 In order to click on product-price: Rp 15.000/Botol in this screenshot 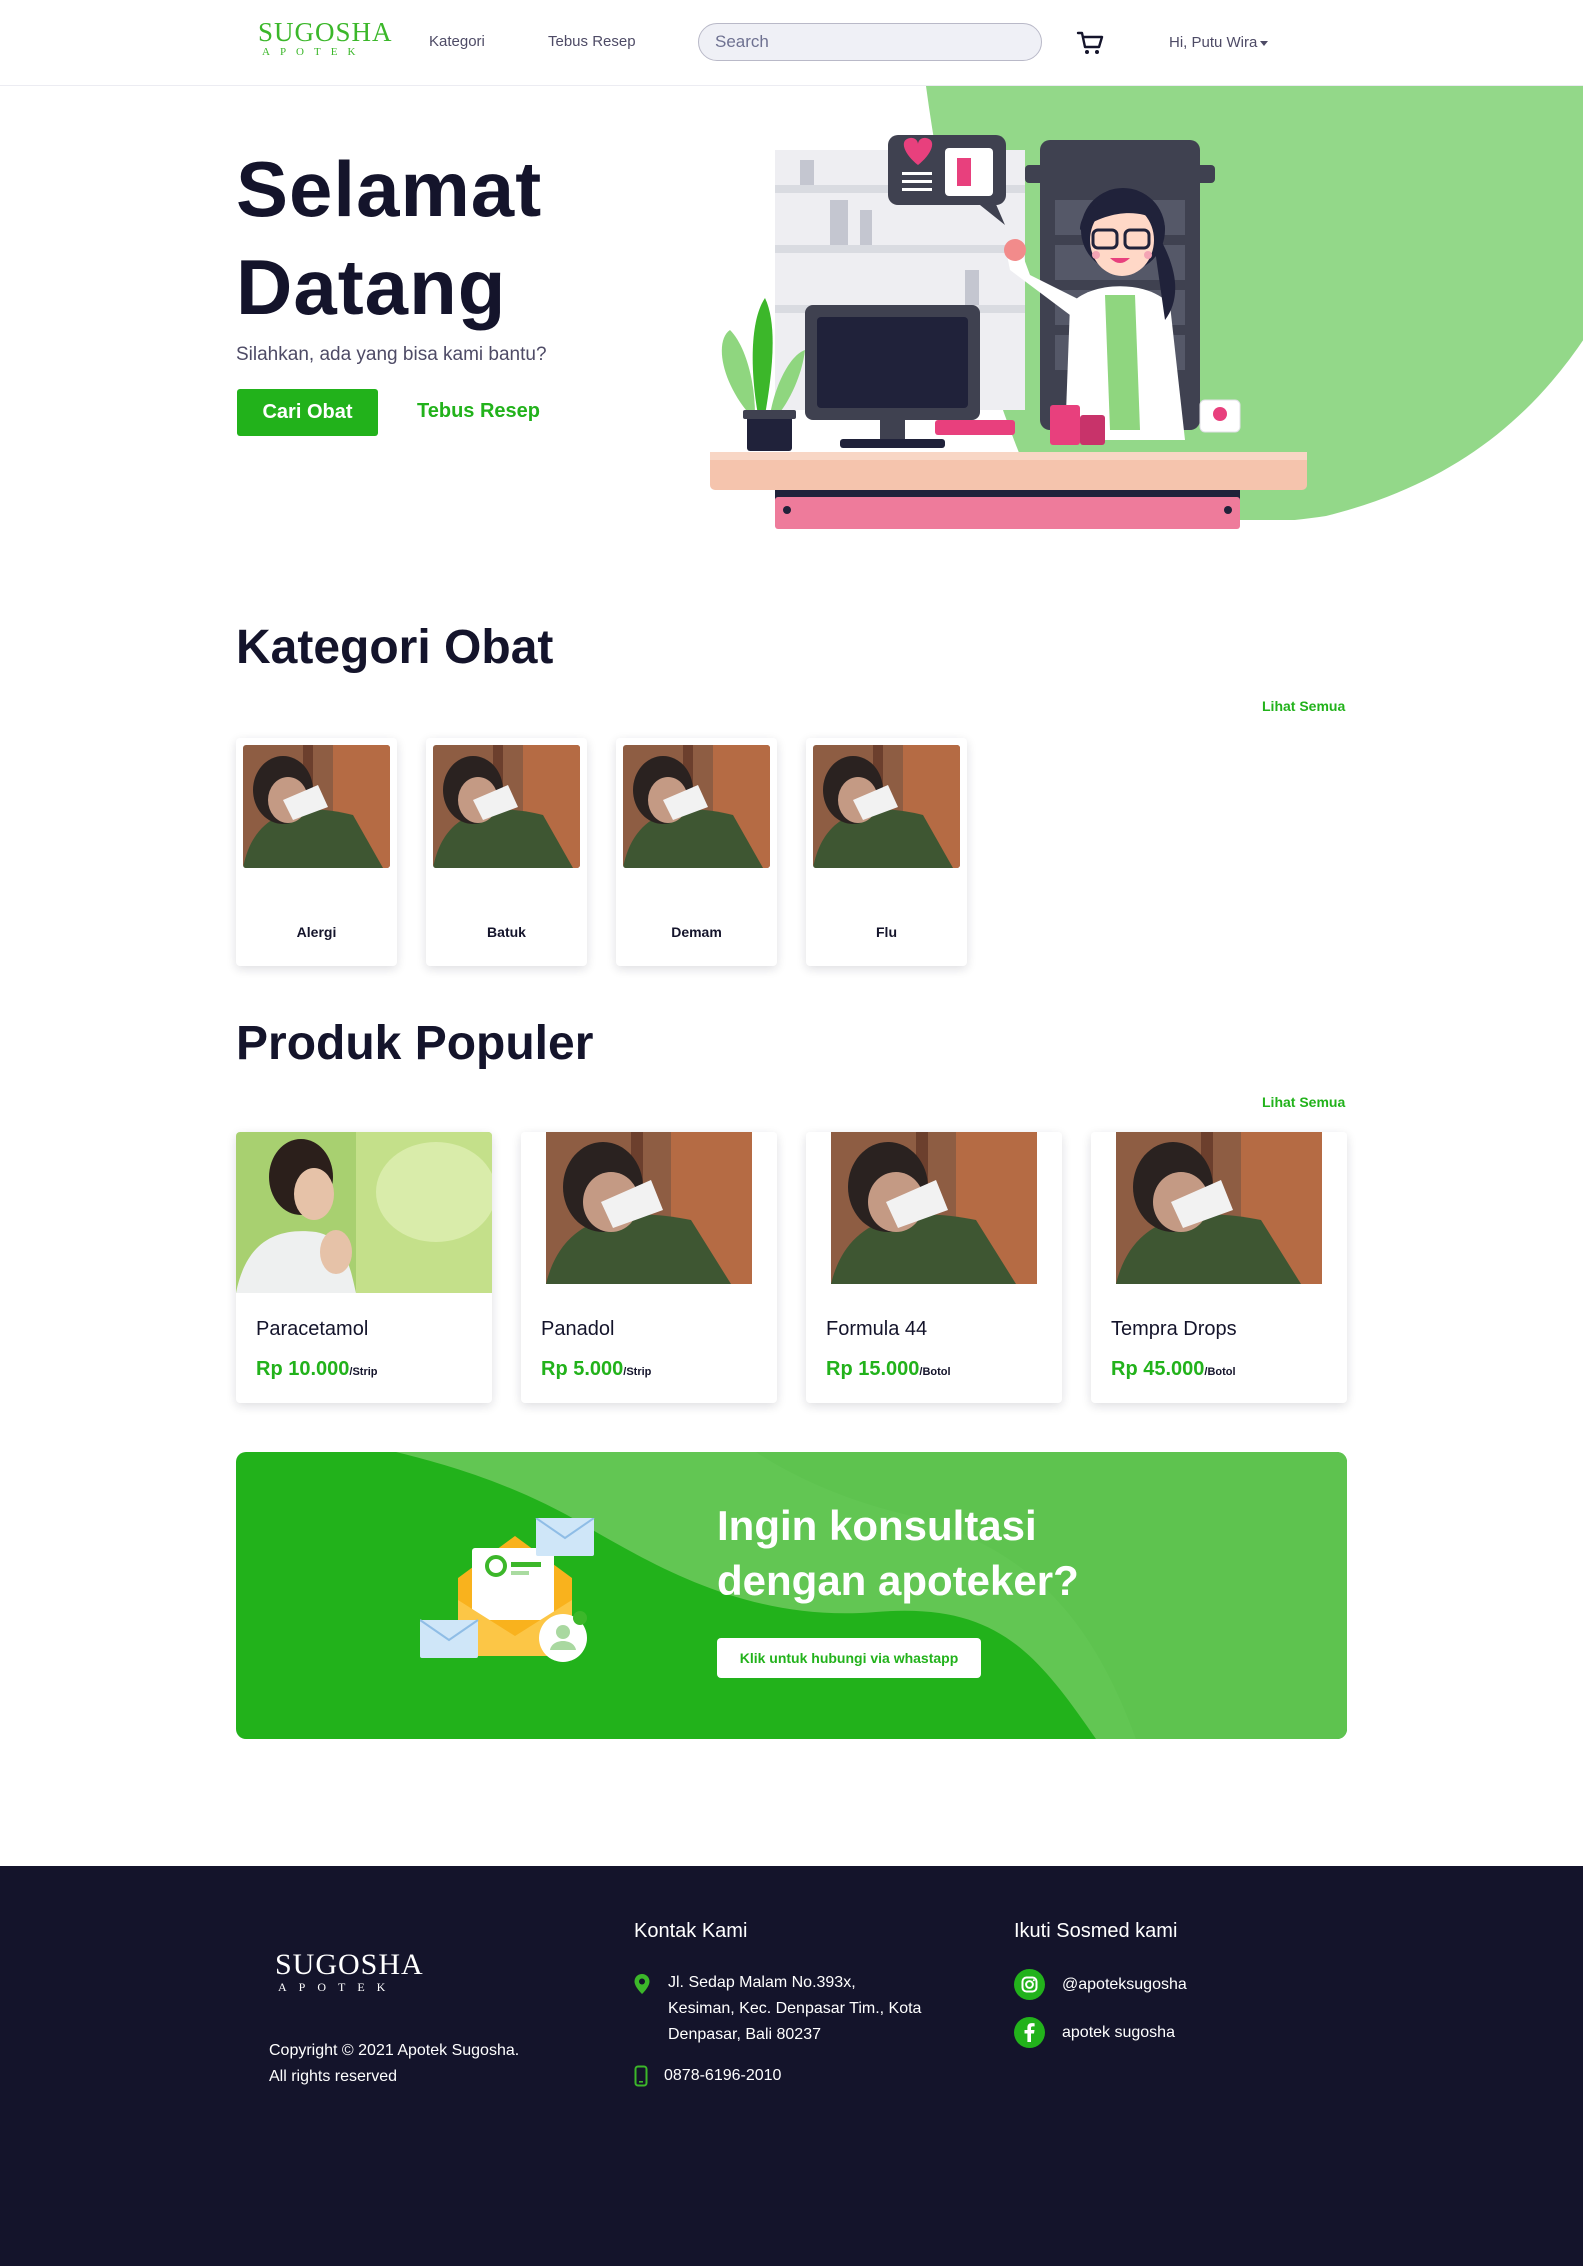, I will do `click(888, 1369)`.